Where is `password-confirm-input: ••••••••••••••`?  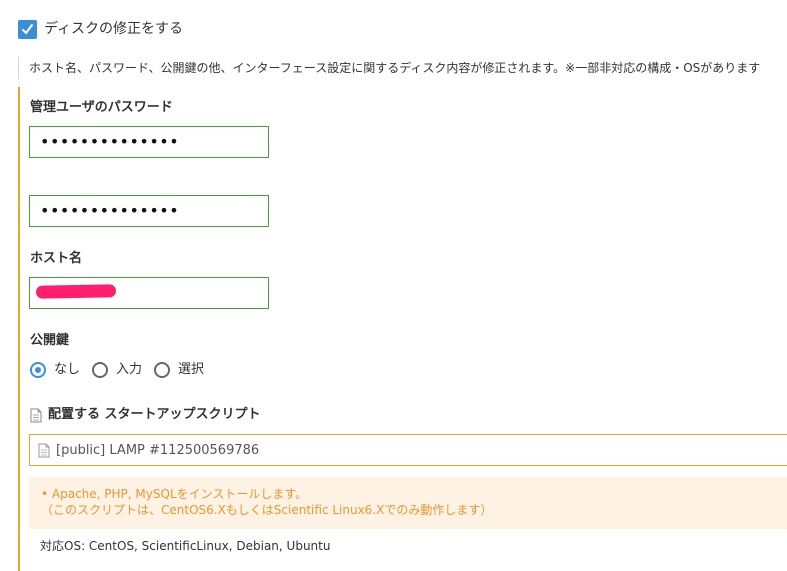 password-confirm-input: •••••••••••••• is located at coordinates (149, 211).